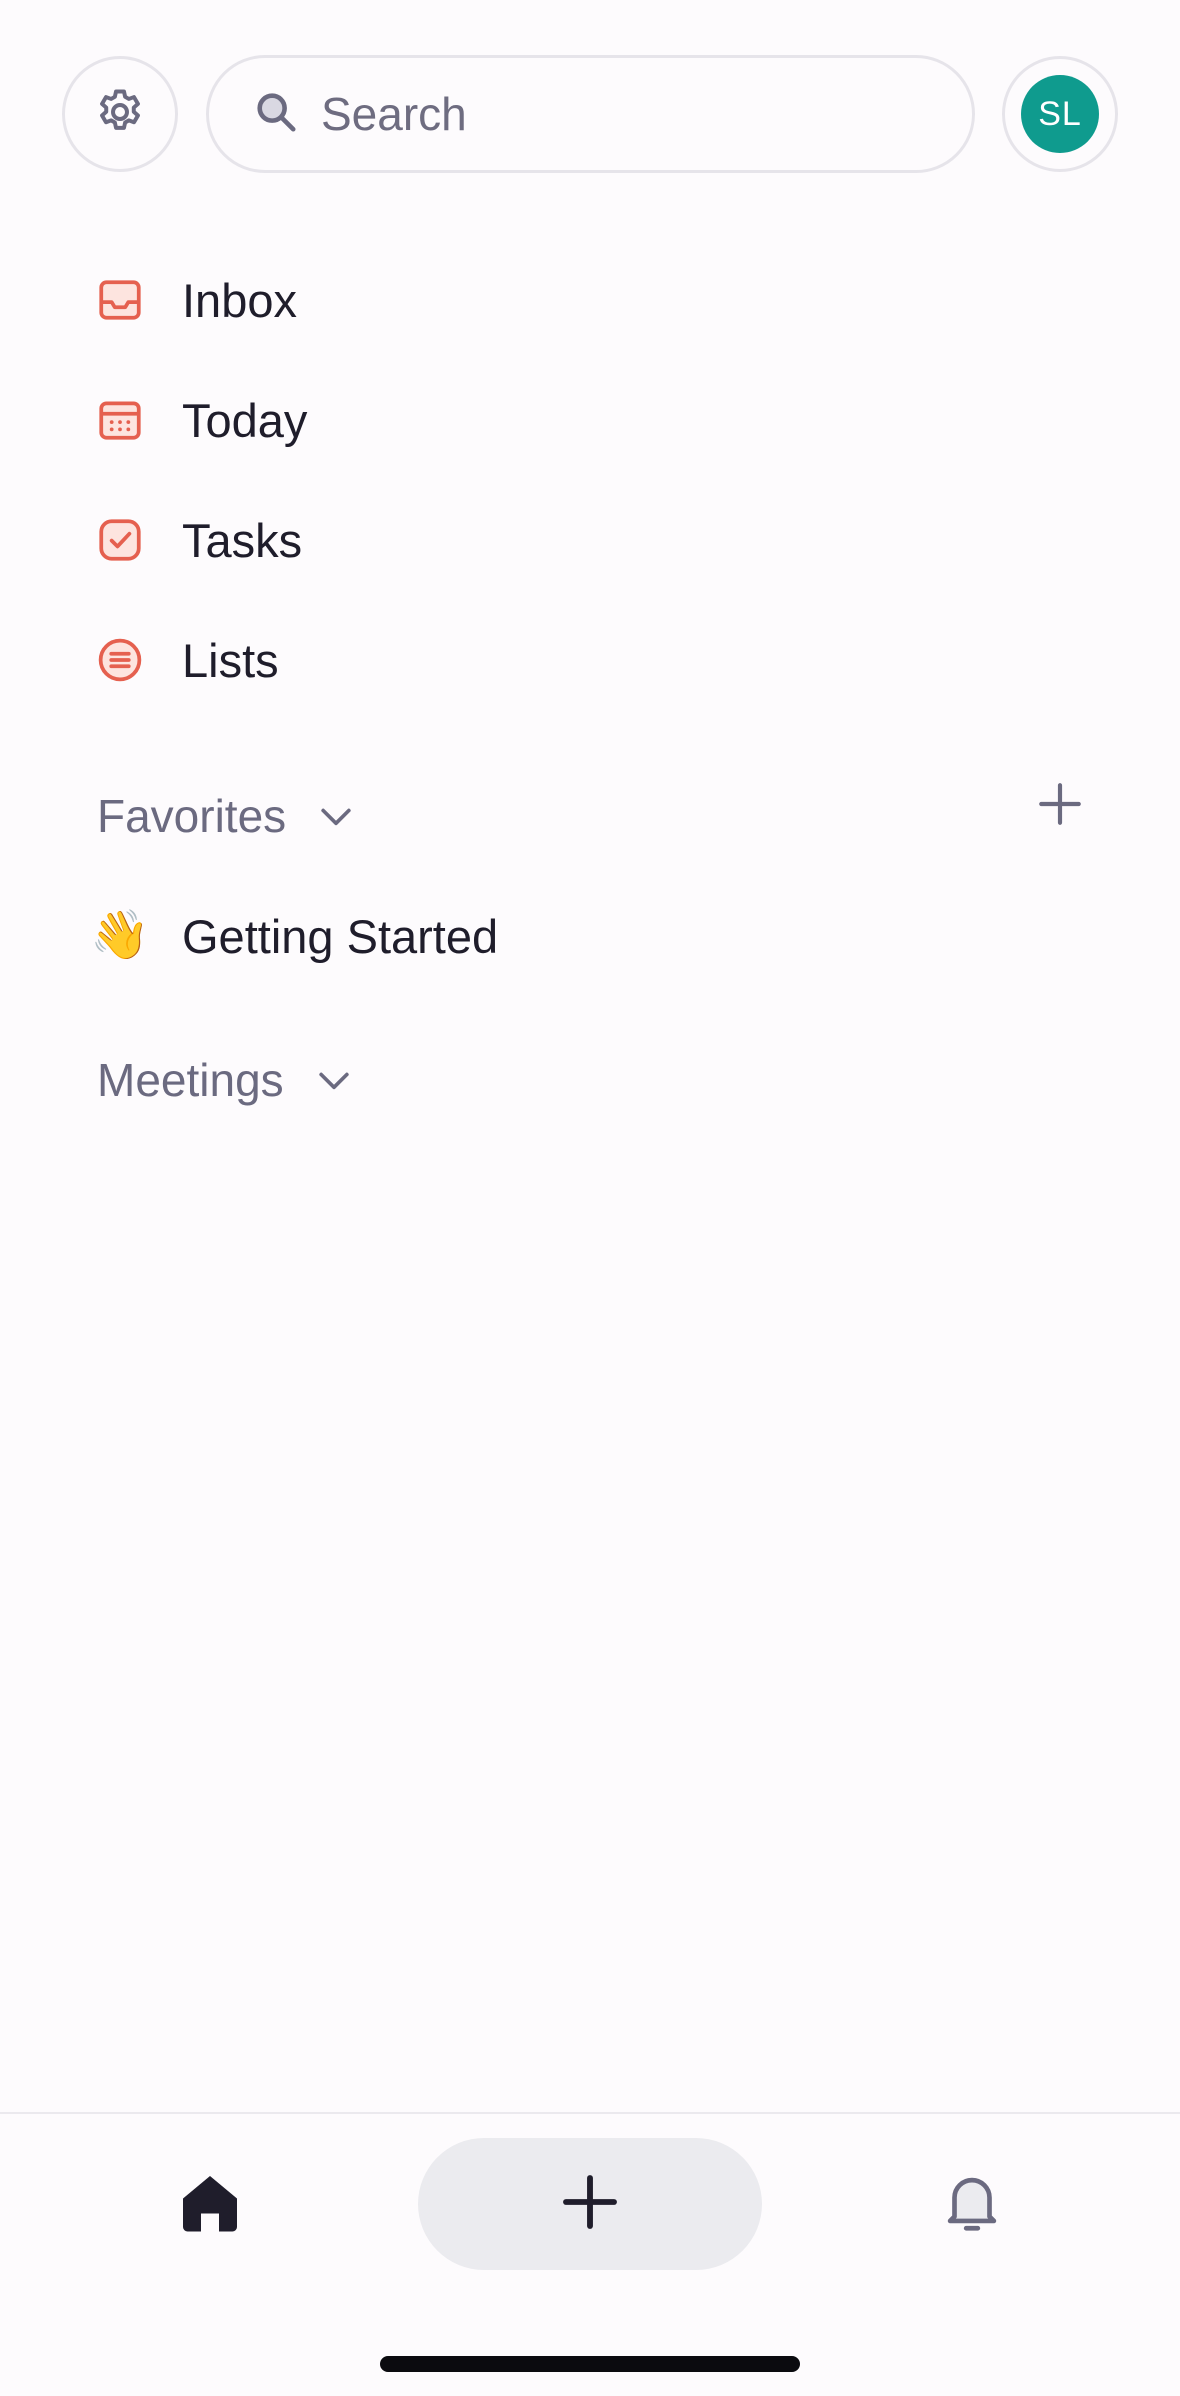 This screenshot has width=1180, height=2396. What do you see at coordinates (120, 300) in the screenshot?
I see `inbox-icon` at bounding box center [120, 300].